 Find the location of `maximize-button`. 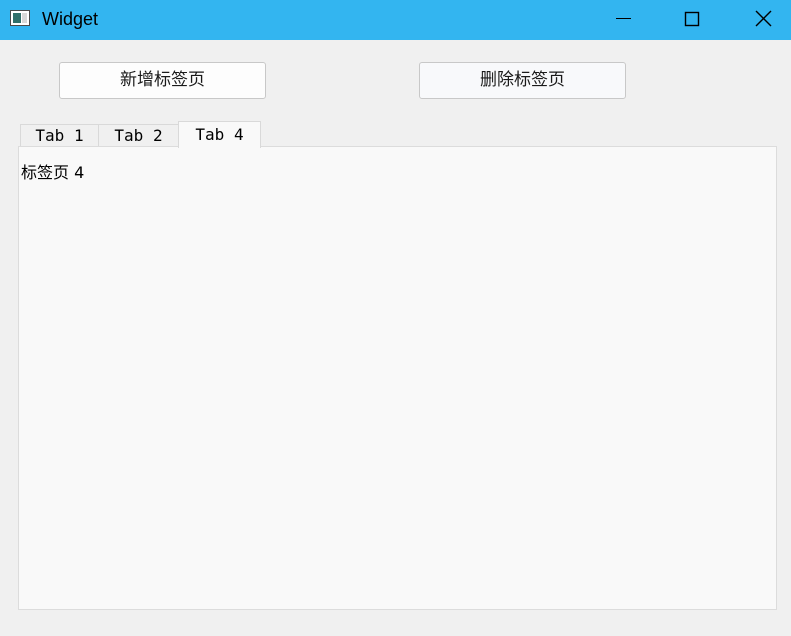

maximize-button is located at coordinates (692, 20).